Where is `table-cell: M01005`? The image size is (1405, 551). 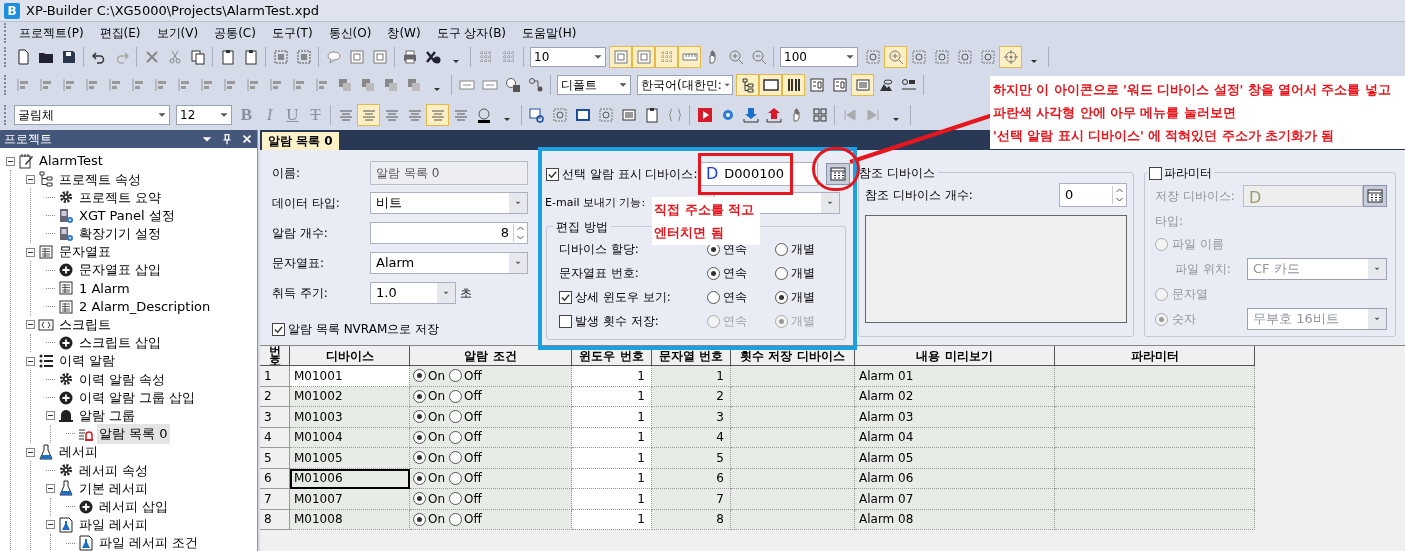 table-cell: M01005 is located at coordinates (350, 458).